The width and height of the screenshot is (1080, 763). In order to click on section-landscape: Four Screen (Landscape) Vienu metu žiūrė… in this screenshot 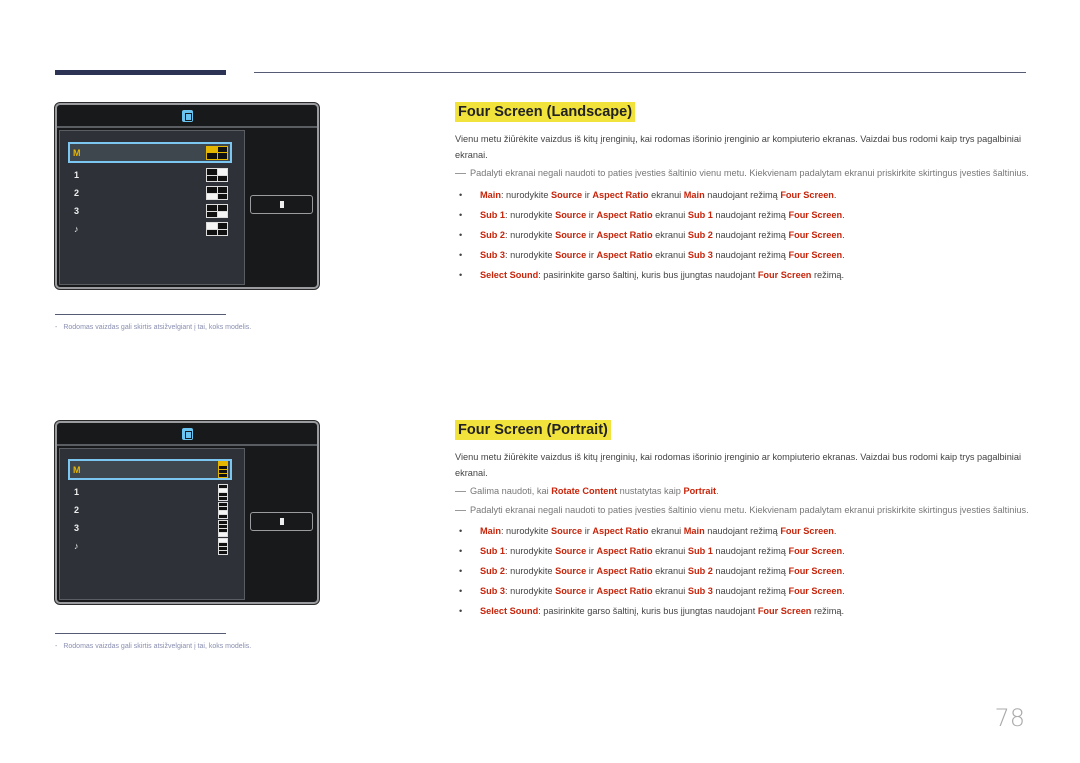, I will do `click(745, 193)`.